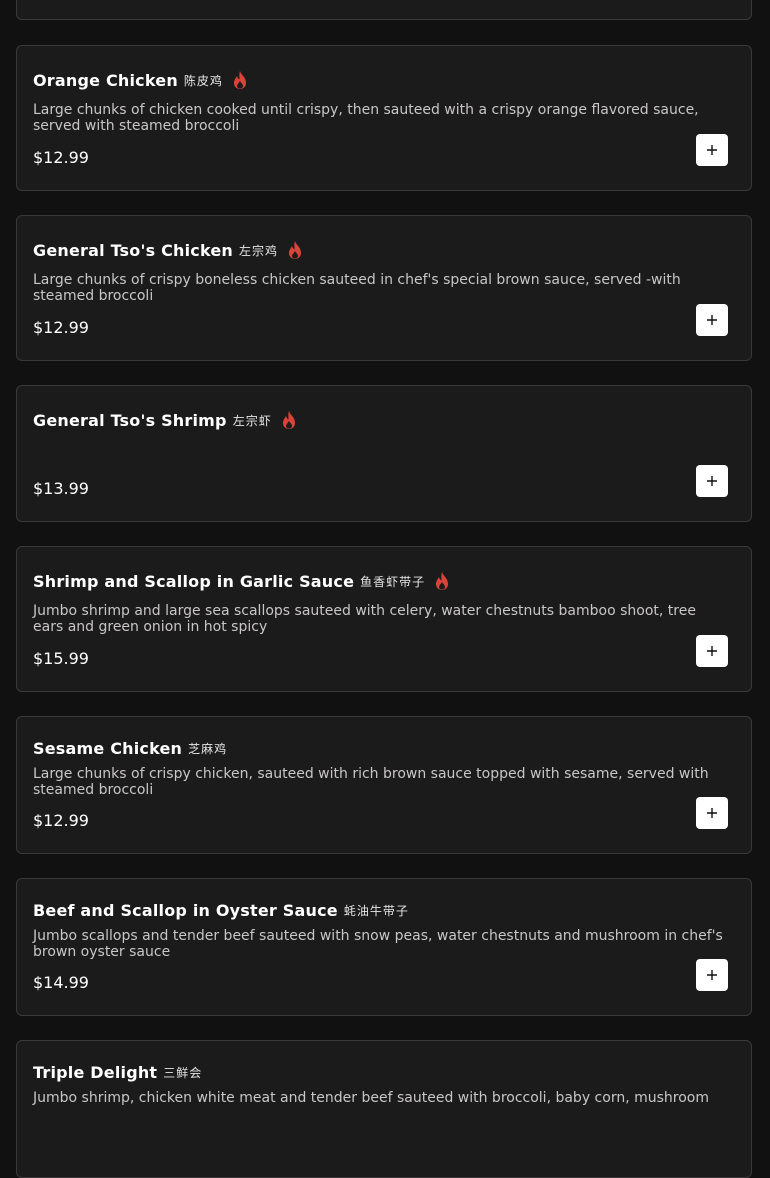 The image size is (770, 1178). I want to click on menu-item-name: General Tso's Chicken, so click(133, 250).